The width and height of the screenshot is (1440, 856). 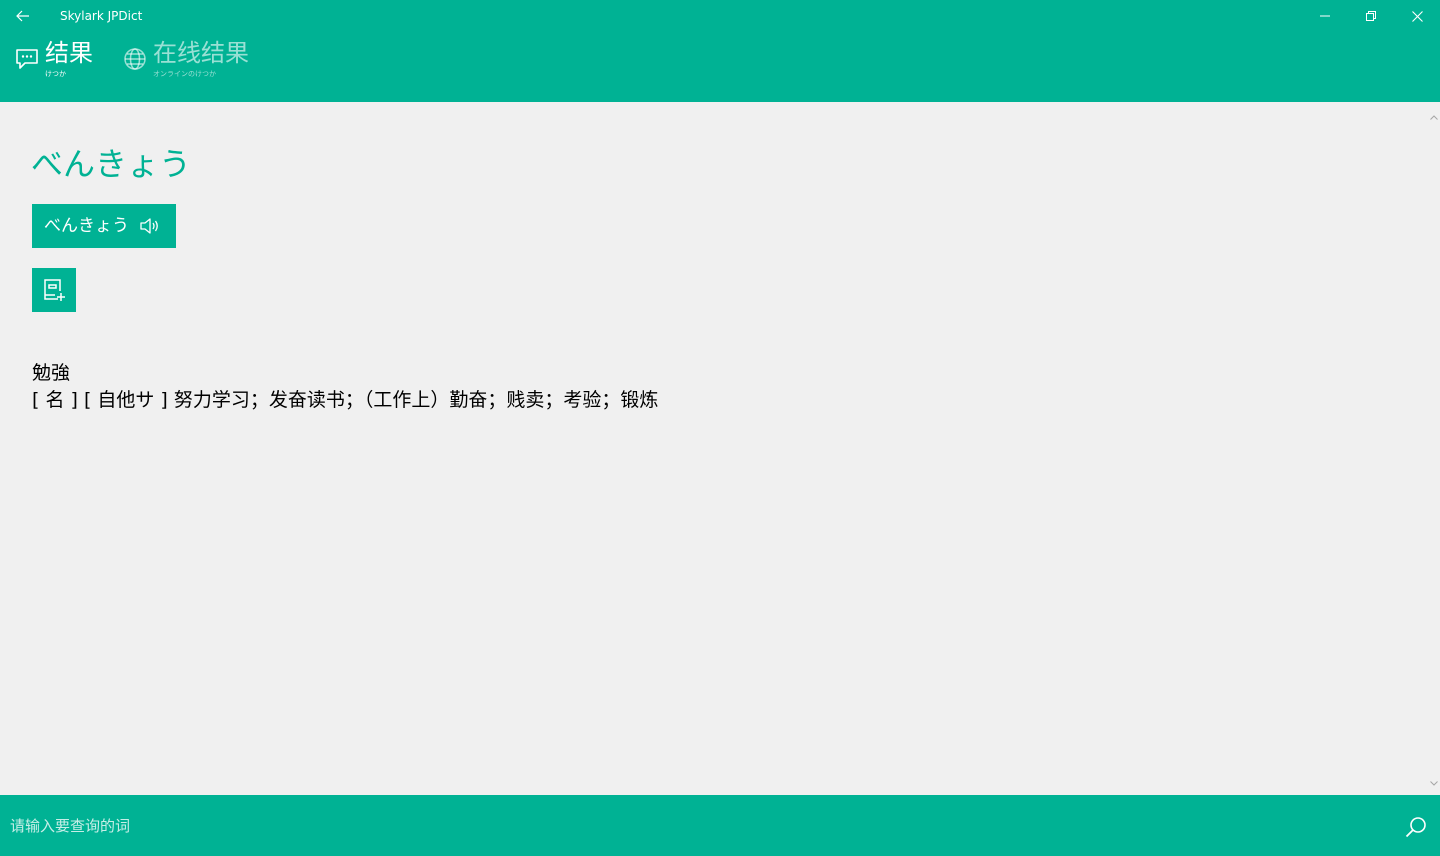 I want to click on pronounce-label: べんきょう, so click(x=86, y=226).